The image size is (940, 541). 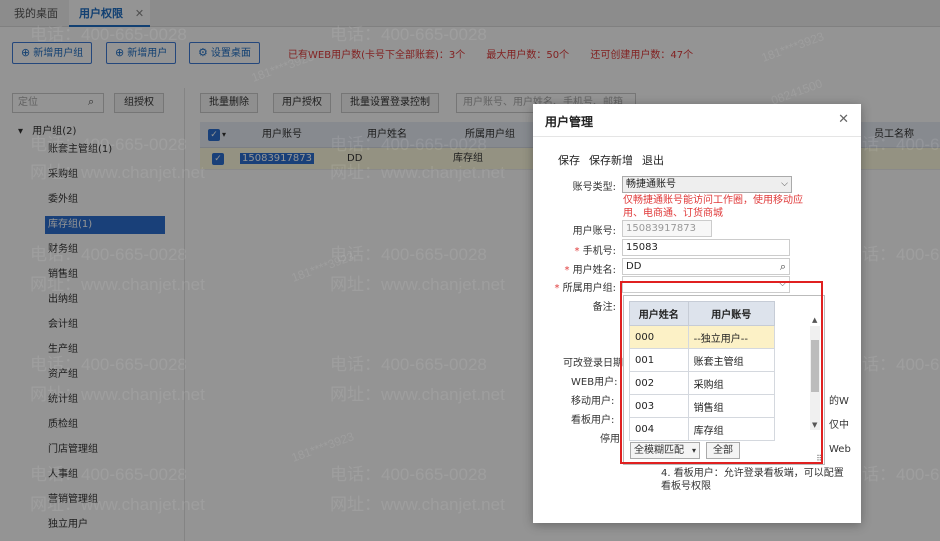 I want to click on login-date-label: 可改登录日期, so click(x=593, y=363).